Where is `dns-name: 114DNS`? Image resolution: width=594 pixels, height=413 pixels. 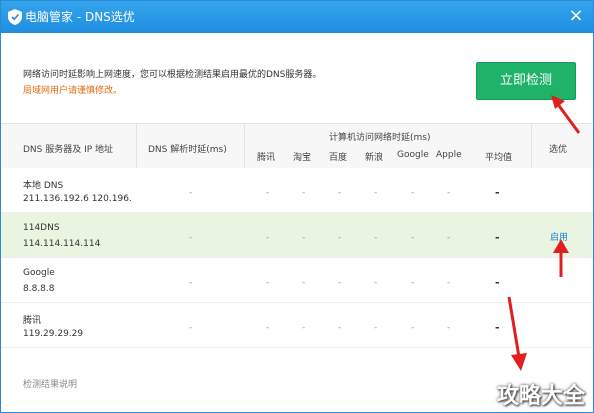 dns-name: 114DNS is located at coordinates (41, 228).